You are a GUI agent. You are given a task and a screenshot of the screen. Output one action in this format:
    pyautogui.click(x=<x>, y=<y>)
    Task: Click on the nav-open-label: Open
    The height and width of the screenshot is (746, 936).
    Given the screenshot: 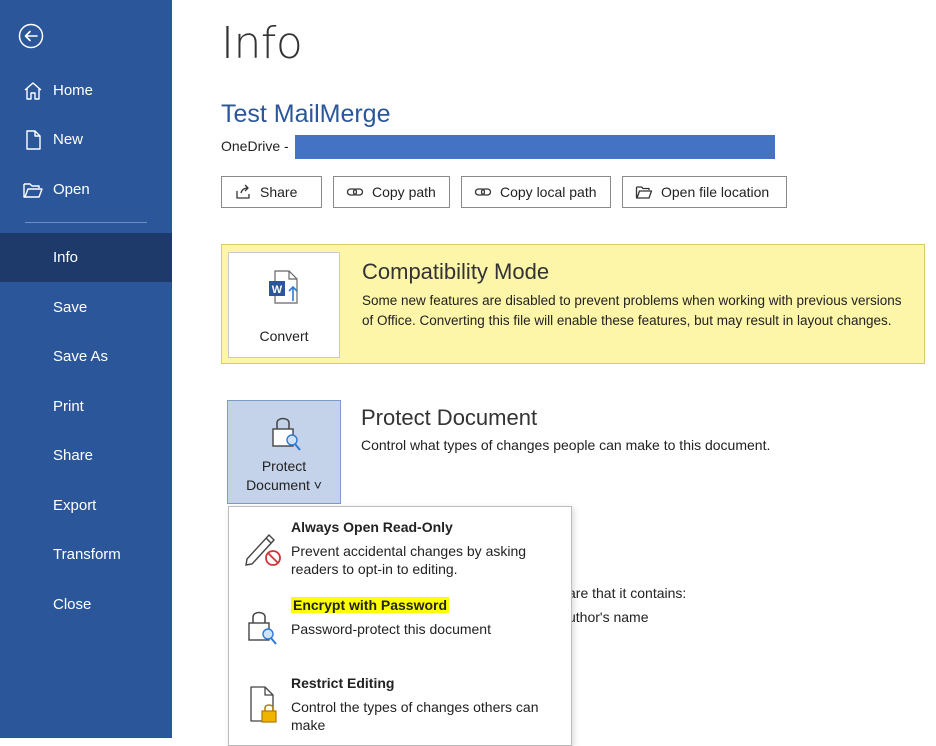 What is the action you would take?
    pyautogui.click(x=71, y=189)
    